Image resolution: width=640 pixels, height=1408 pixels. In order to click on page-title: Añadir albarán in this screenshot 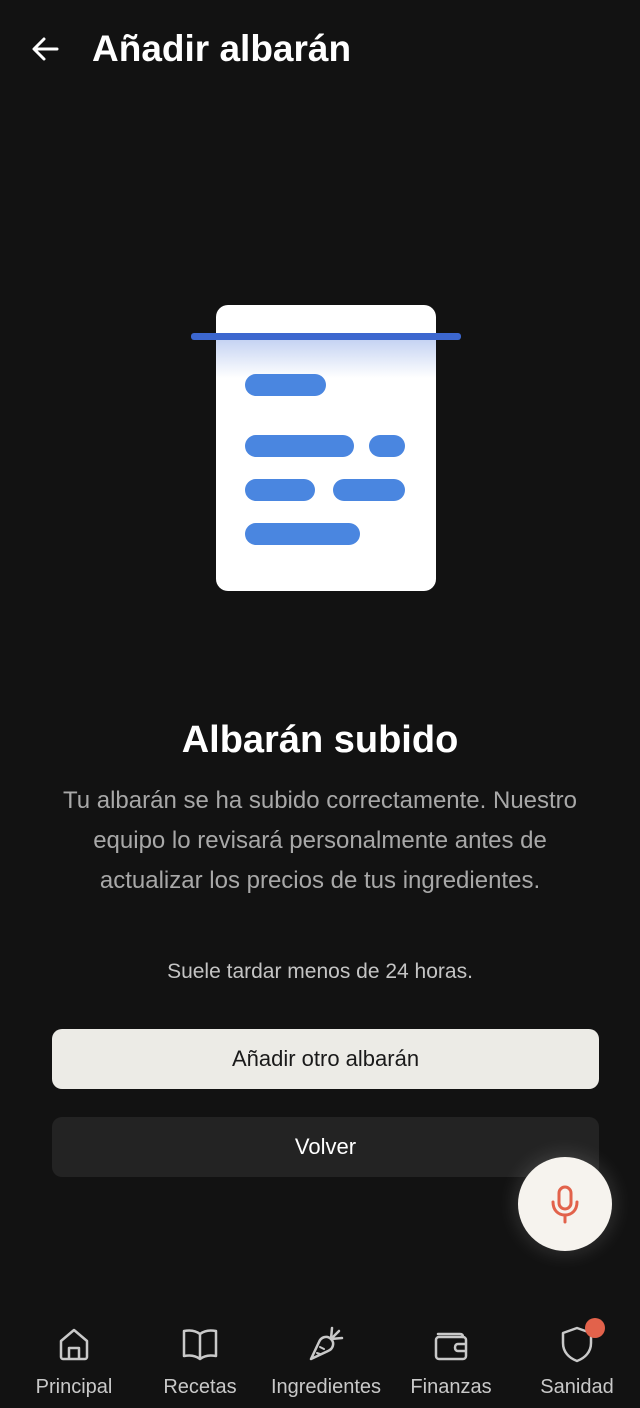, I will do `click(222, 48)`.